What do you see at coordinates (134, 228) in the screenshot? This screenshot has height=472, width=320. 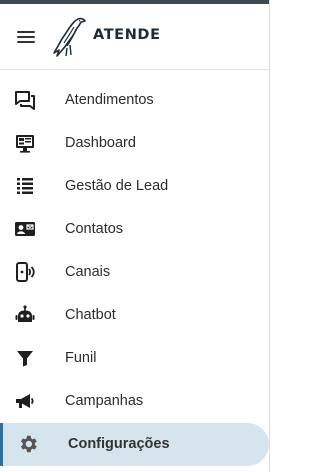 I see `sidebar-item-contatos: Contatos` at bounding box center [134, 228].